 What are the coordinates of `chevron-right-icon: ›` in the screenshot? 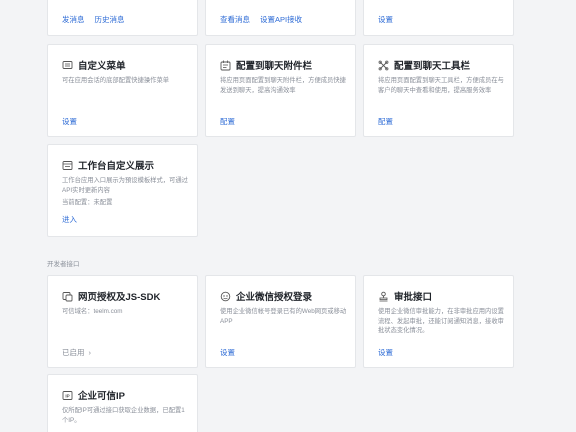 It's located at (90, 352).